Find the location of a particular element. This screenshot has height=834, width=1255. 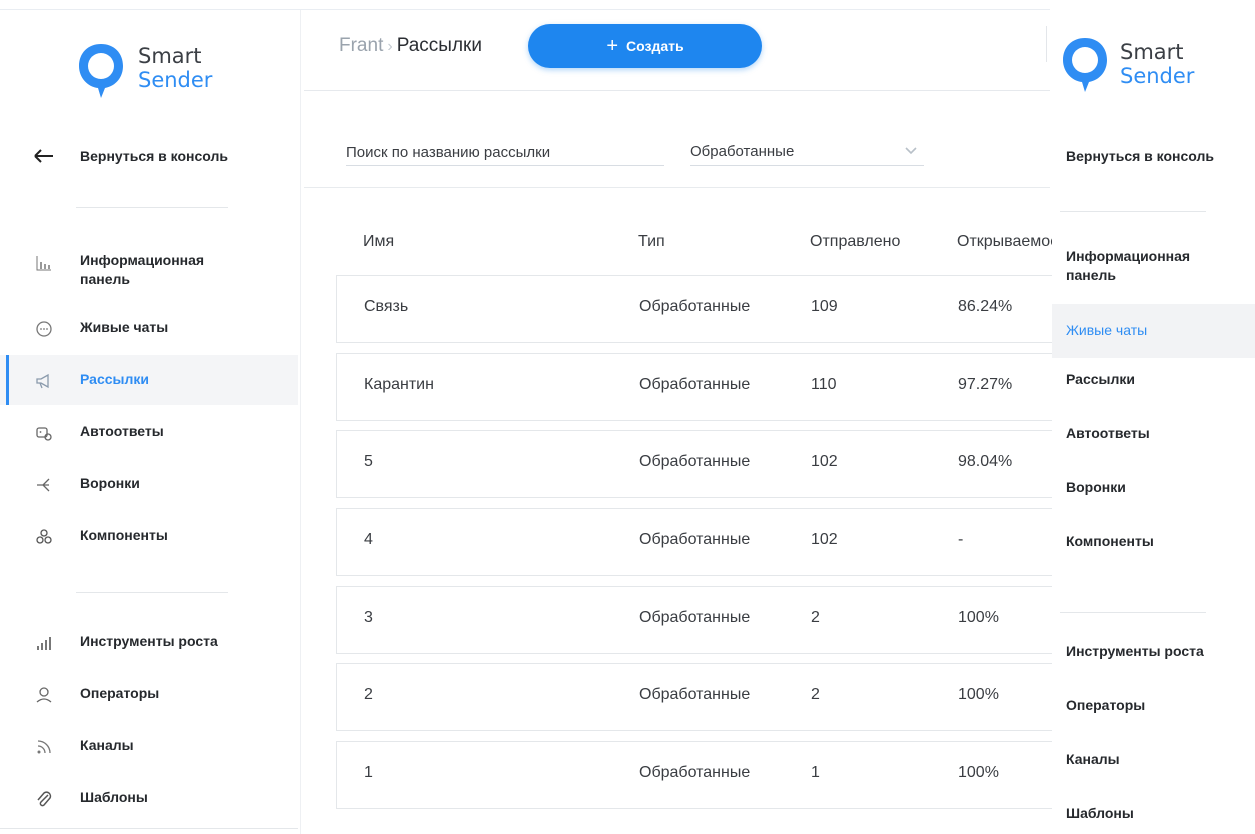

column-header-open-rate: Открываемость is located at coordinates (1004, 242).